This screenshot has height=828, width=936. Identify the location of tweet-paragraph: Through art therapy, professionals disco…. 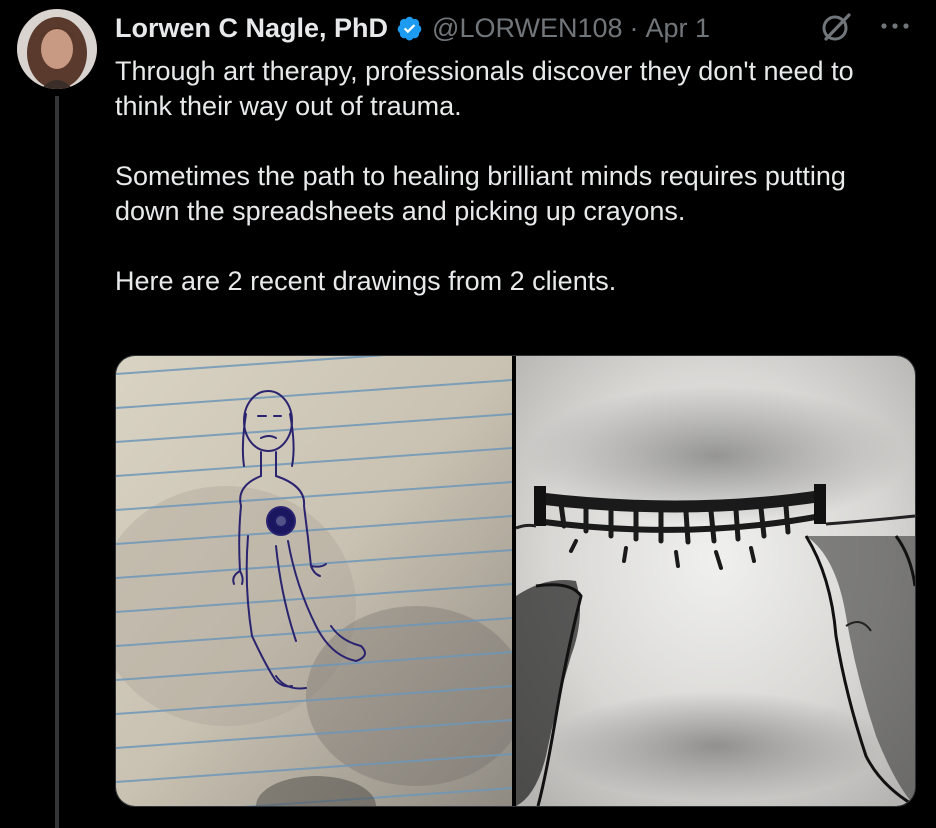
(484, 88).